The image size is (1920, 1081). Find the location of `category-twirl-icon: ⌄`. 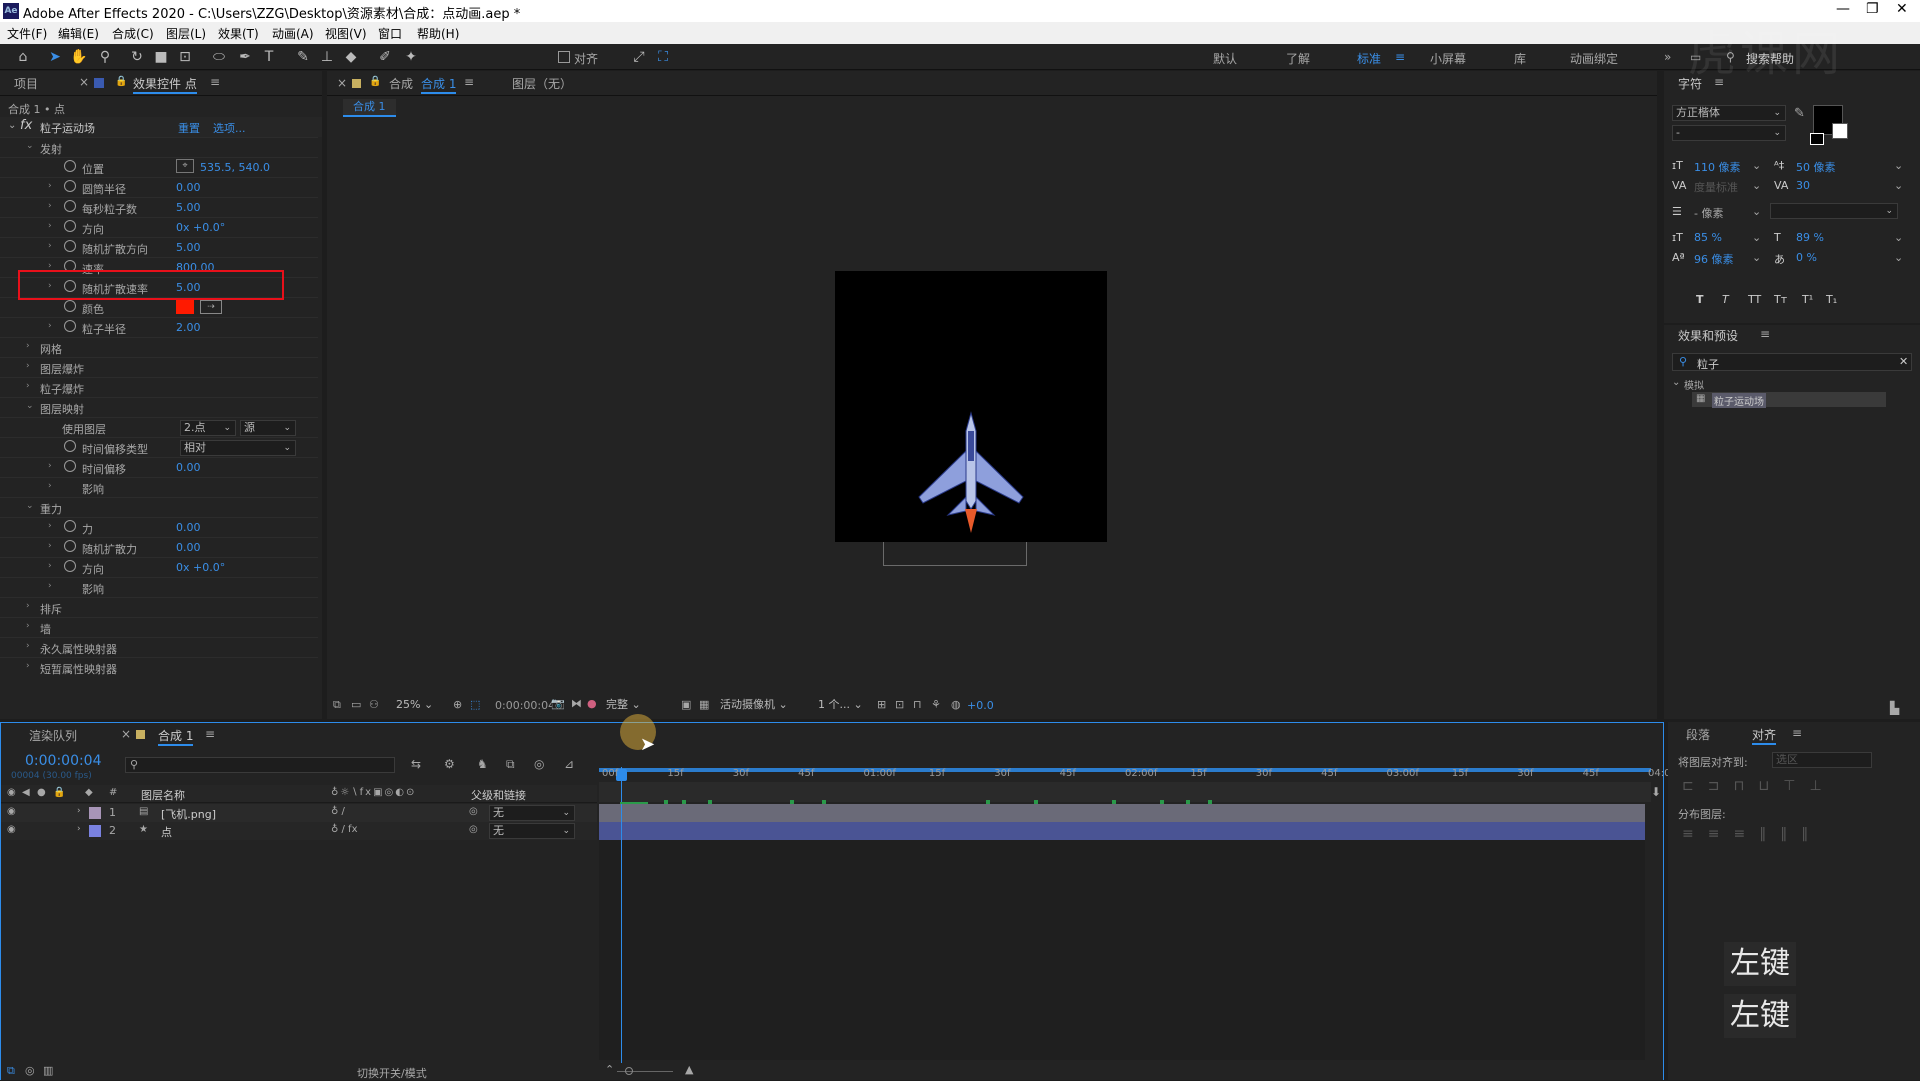

category-twirl-icon: ⌄ is located at coordinates (1676, 382).